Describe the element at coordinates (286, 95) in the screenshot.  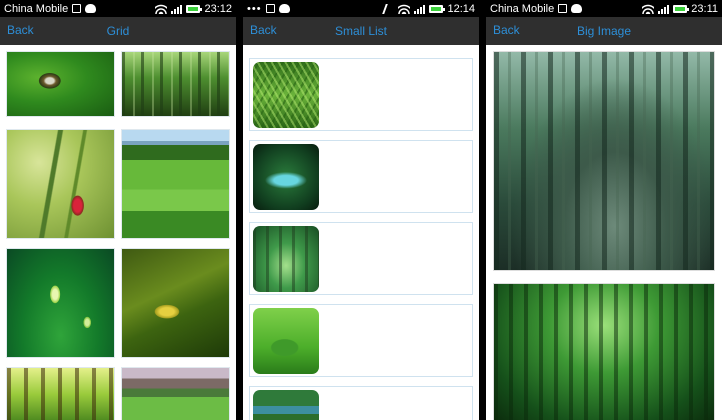
I see `list-thumbnail-fern` at that location.